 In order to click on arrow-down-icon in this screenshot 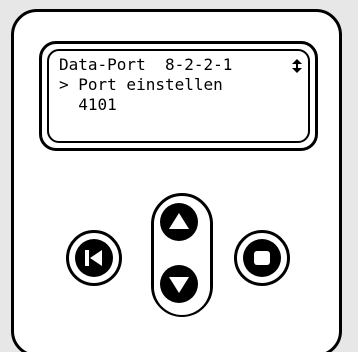, I will do `click(179, 285)`.